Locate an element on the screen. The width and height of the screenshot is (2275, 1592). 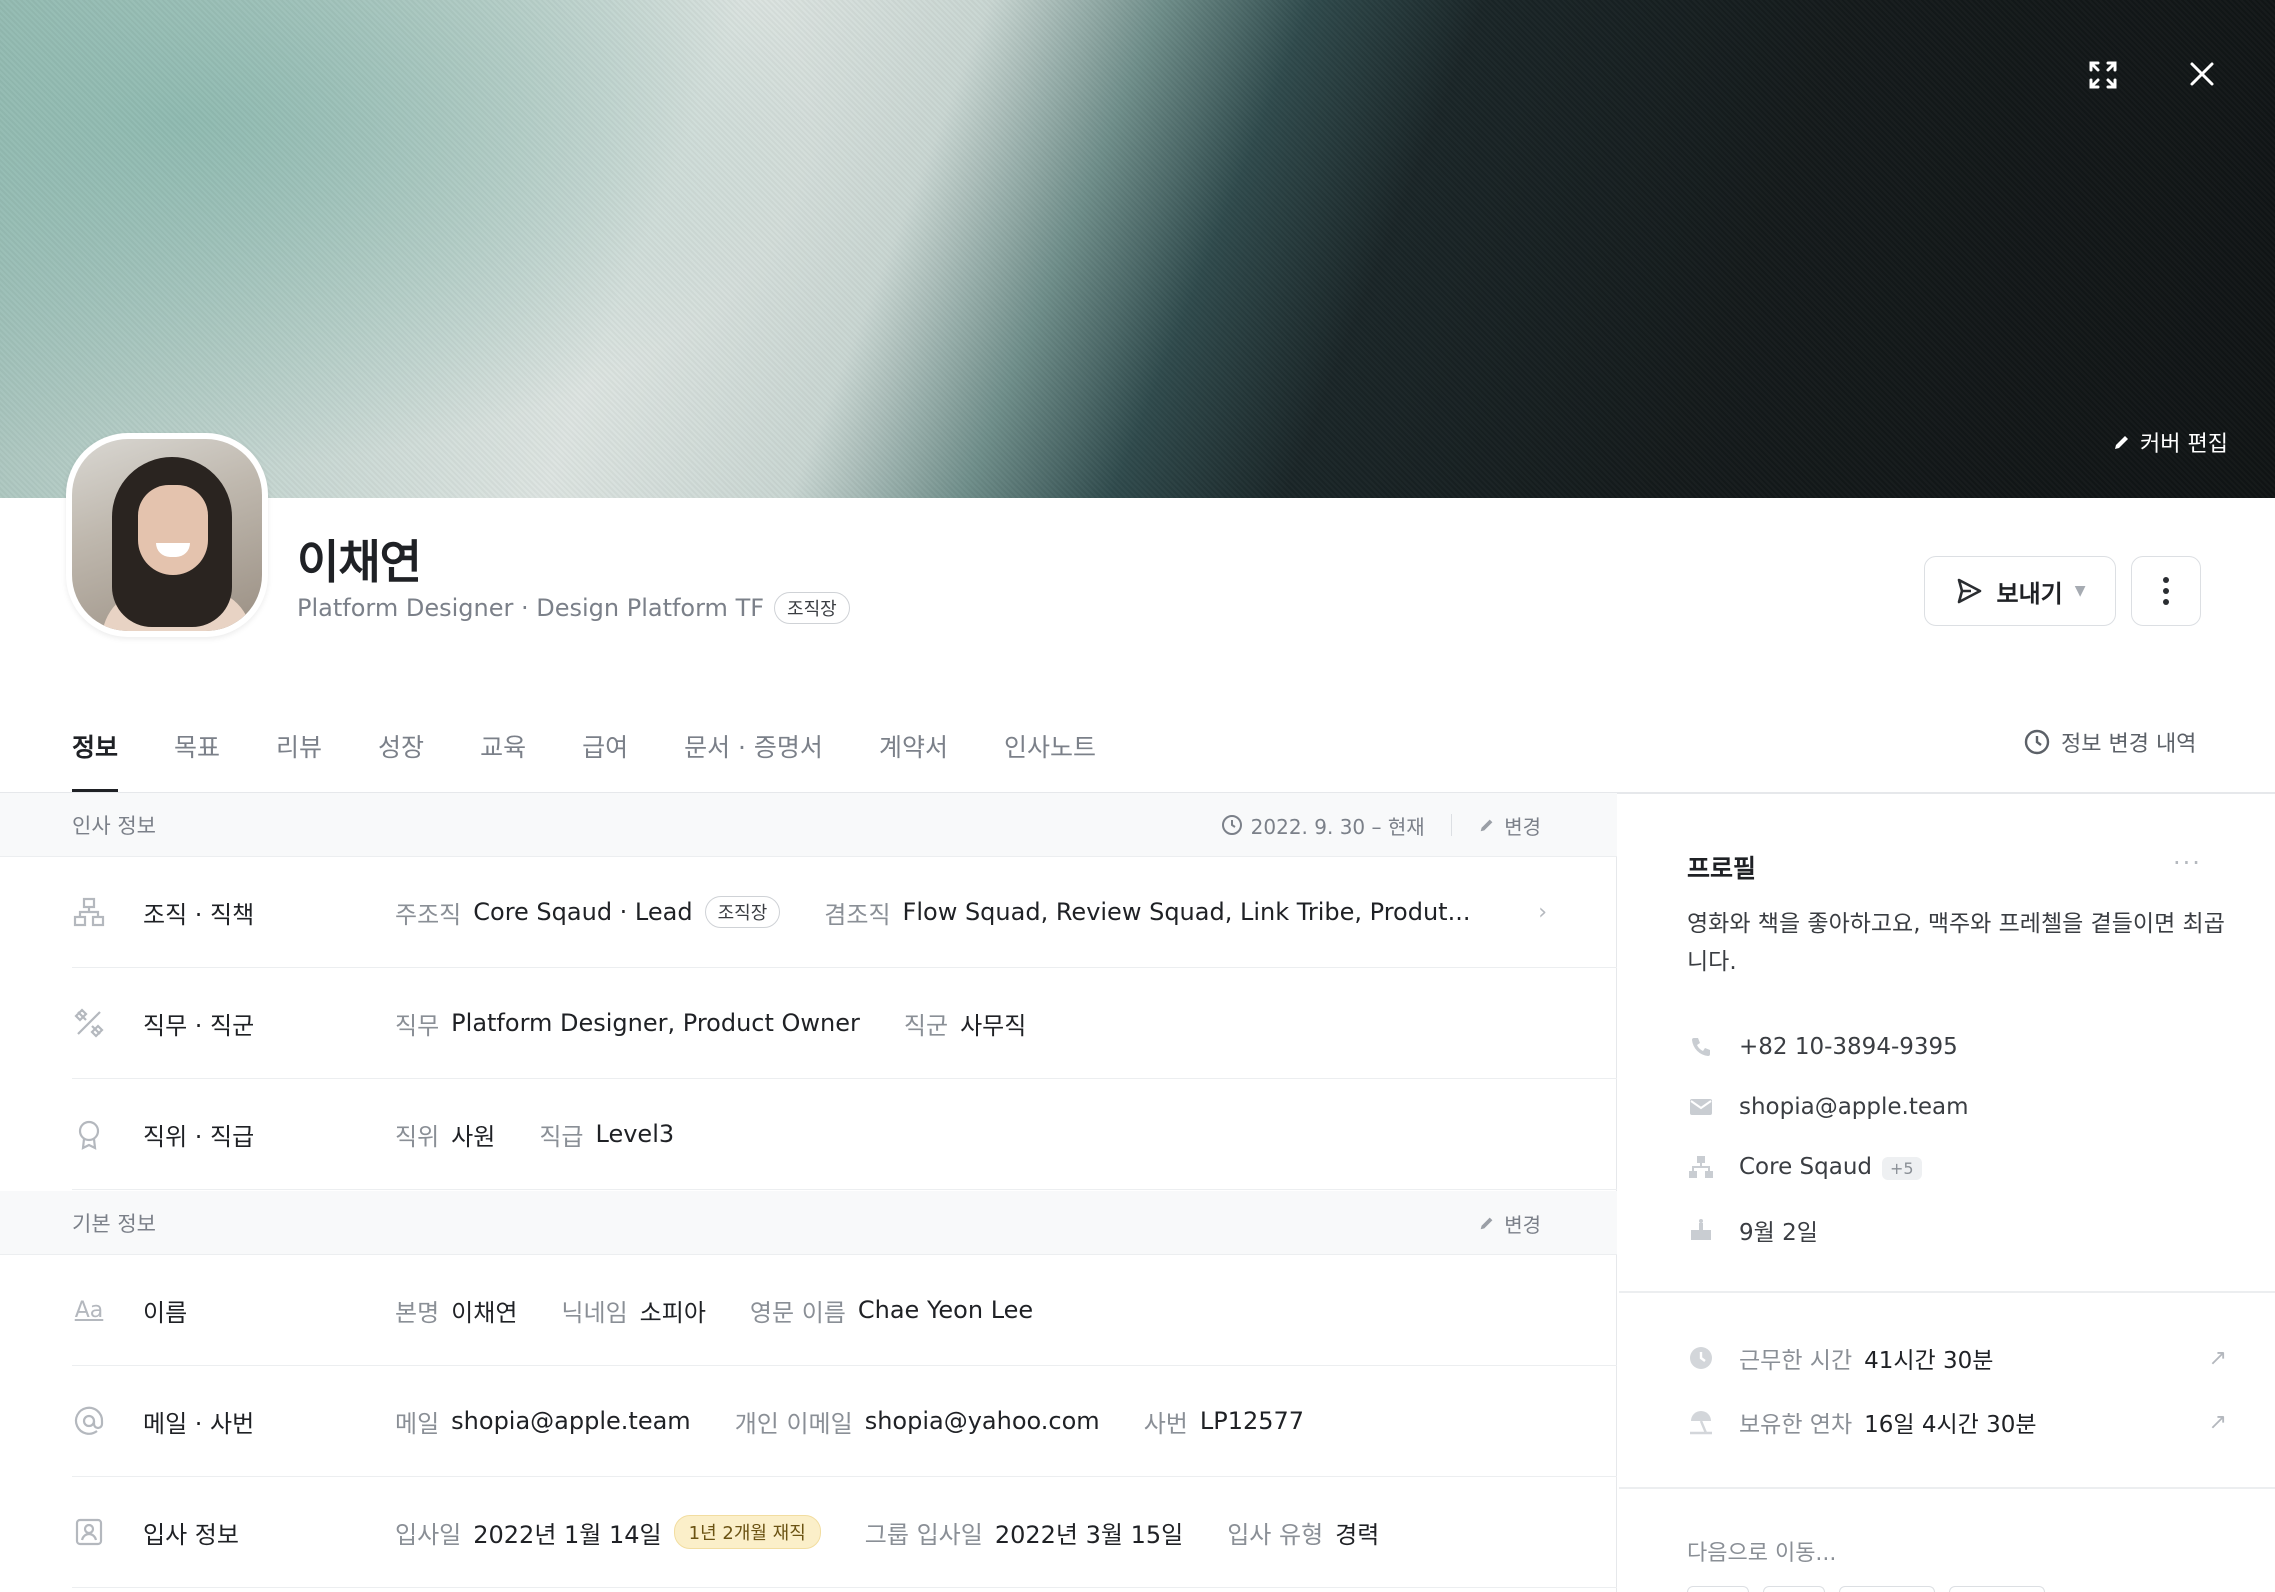
field-key: 본명 is located at coordinates (417, 1312).